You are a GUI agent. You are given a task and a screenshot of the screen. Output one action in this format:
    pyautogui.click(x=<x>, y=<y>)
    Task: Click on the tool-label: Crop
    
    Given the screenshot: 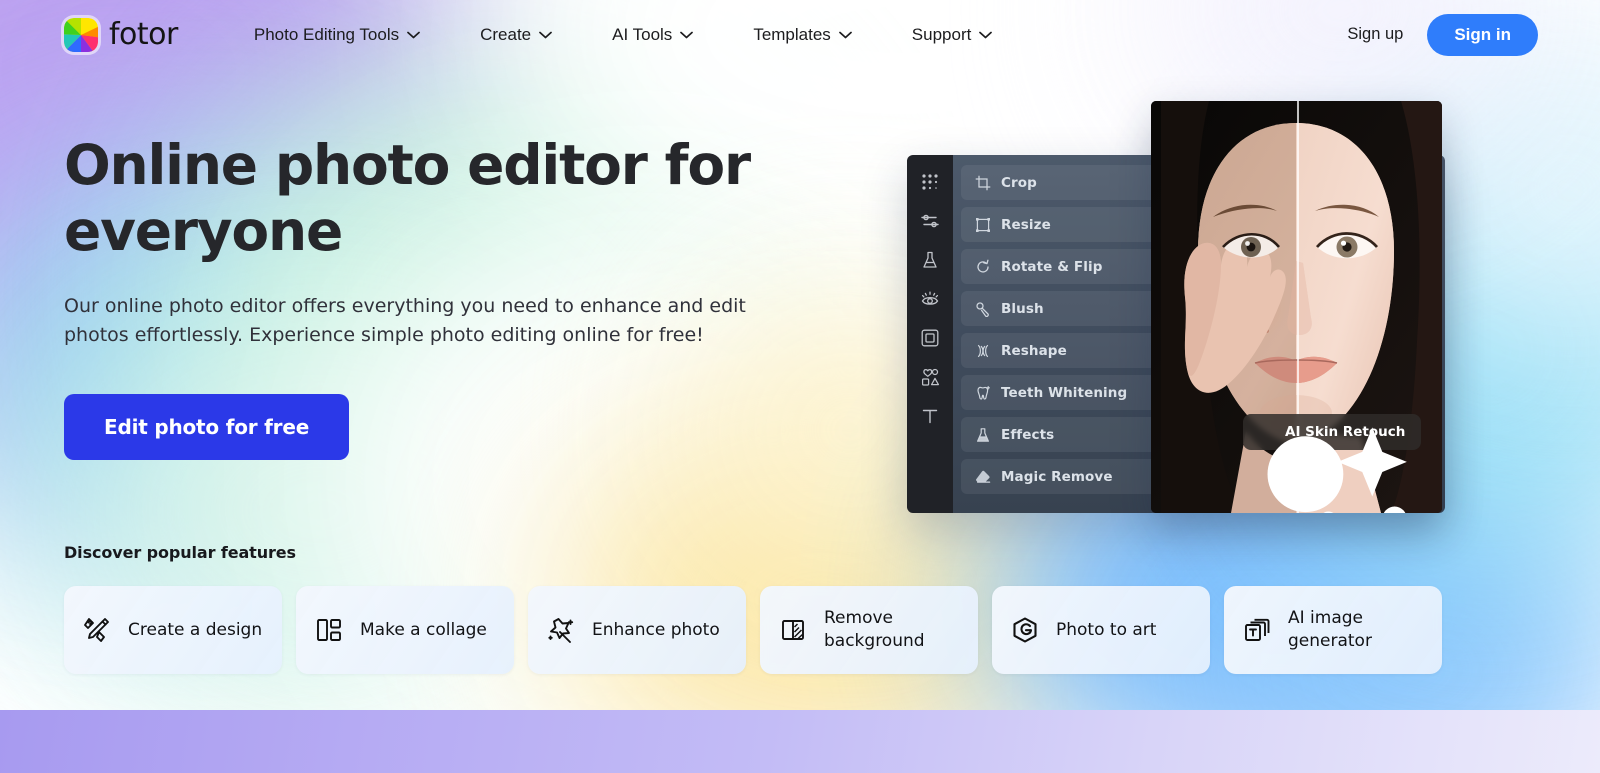 What is the action you would take?
    pyautogui.click(x=1019, y=182)
    